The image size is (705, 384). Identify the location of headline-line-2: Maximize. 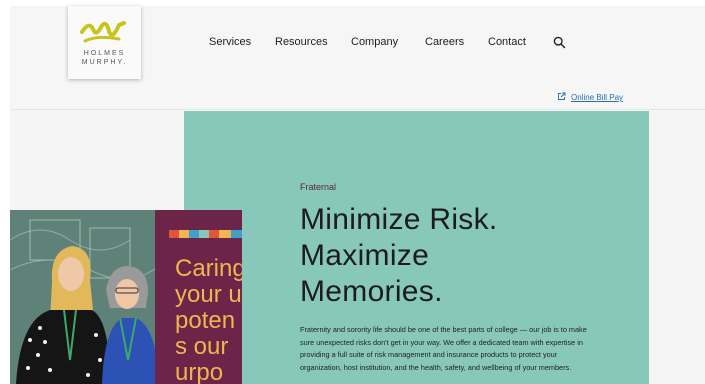
(365, 255).